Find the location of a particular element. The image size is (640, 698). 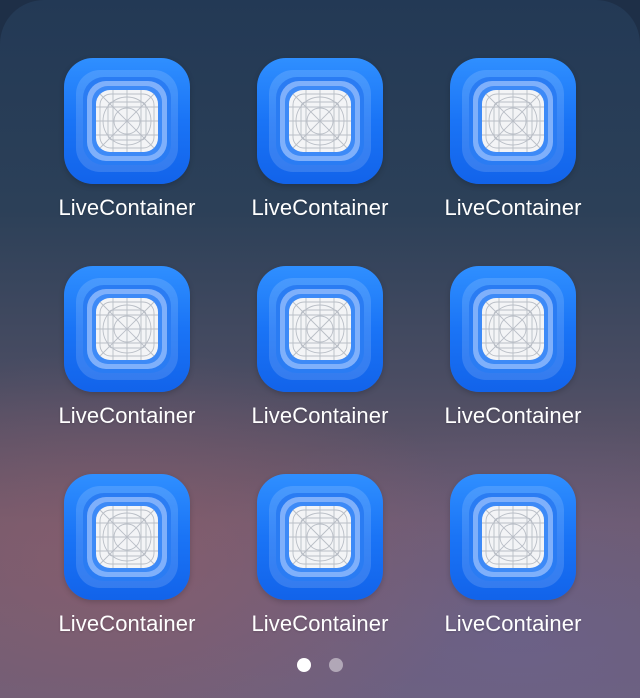

app-livecontainer-2: LiveContainer is located at coordinates (320, 153).